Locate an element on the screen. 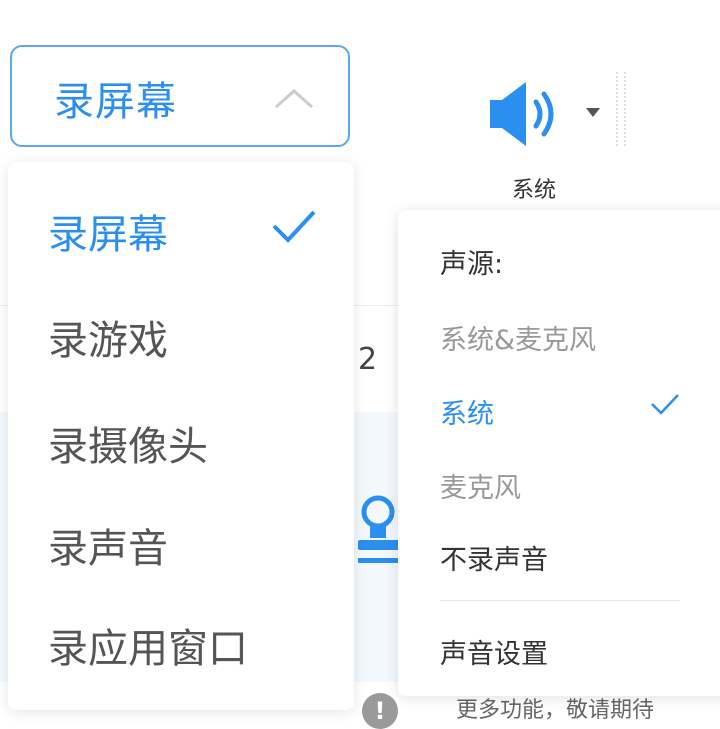 The image size is (720, 729). record-mode-select: 录屏幕 is located at coordinates (180, 96).